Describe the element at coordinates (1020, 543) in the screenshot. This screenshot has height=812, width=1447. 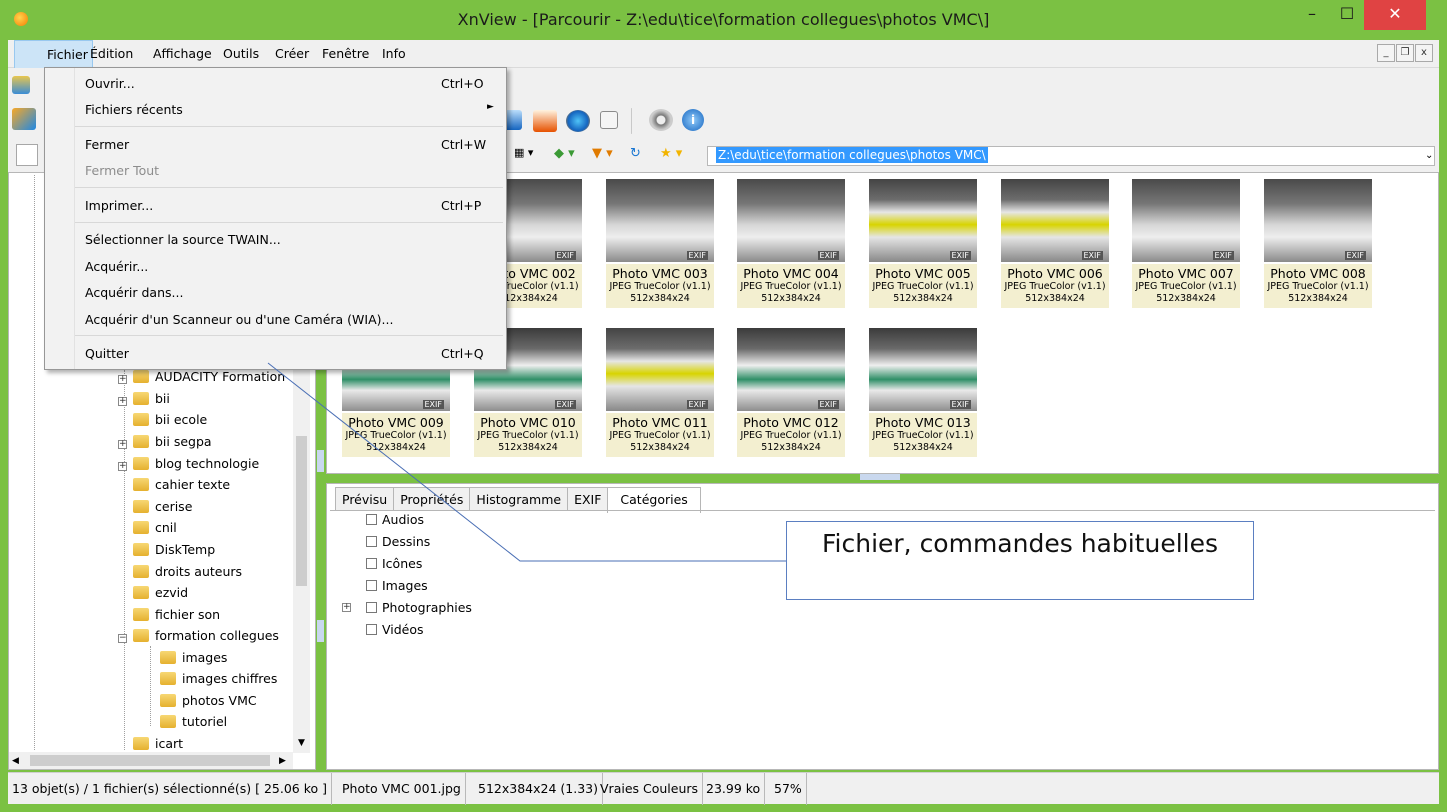
I see `callout-text: Fichier, commandes habituelles` at that location.